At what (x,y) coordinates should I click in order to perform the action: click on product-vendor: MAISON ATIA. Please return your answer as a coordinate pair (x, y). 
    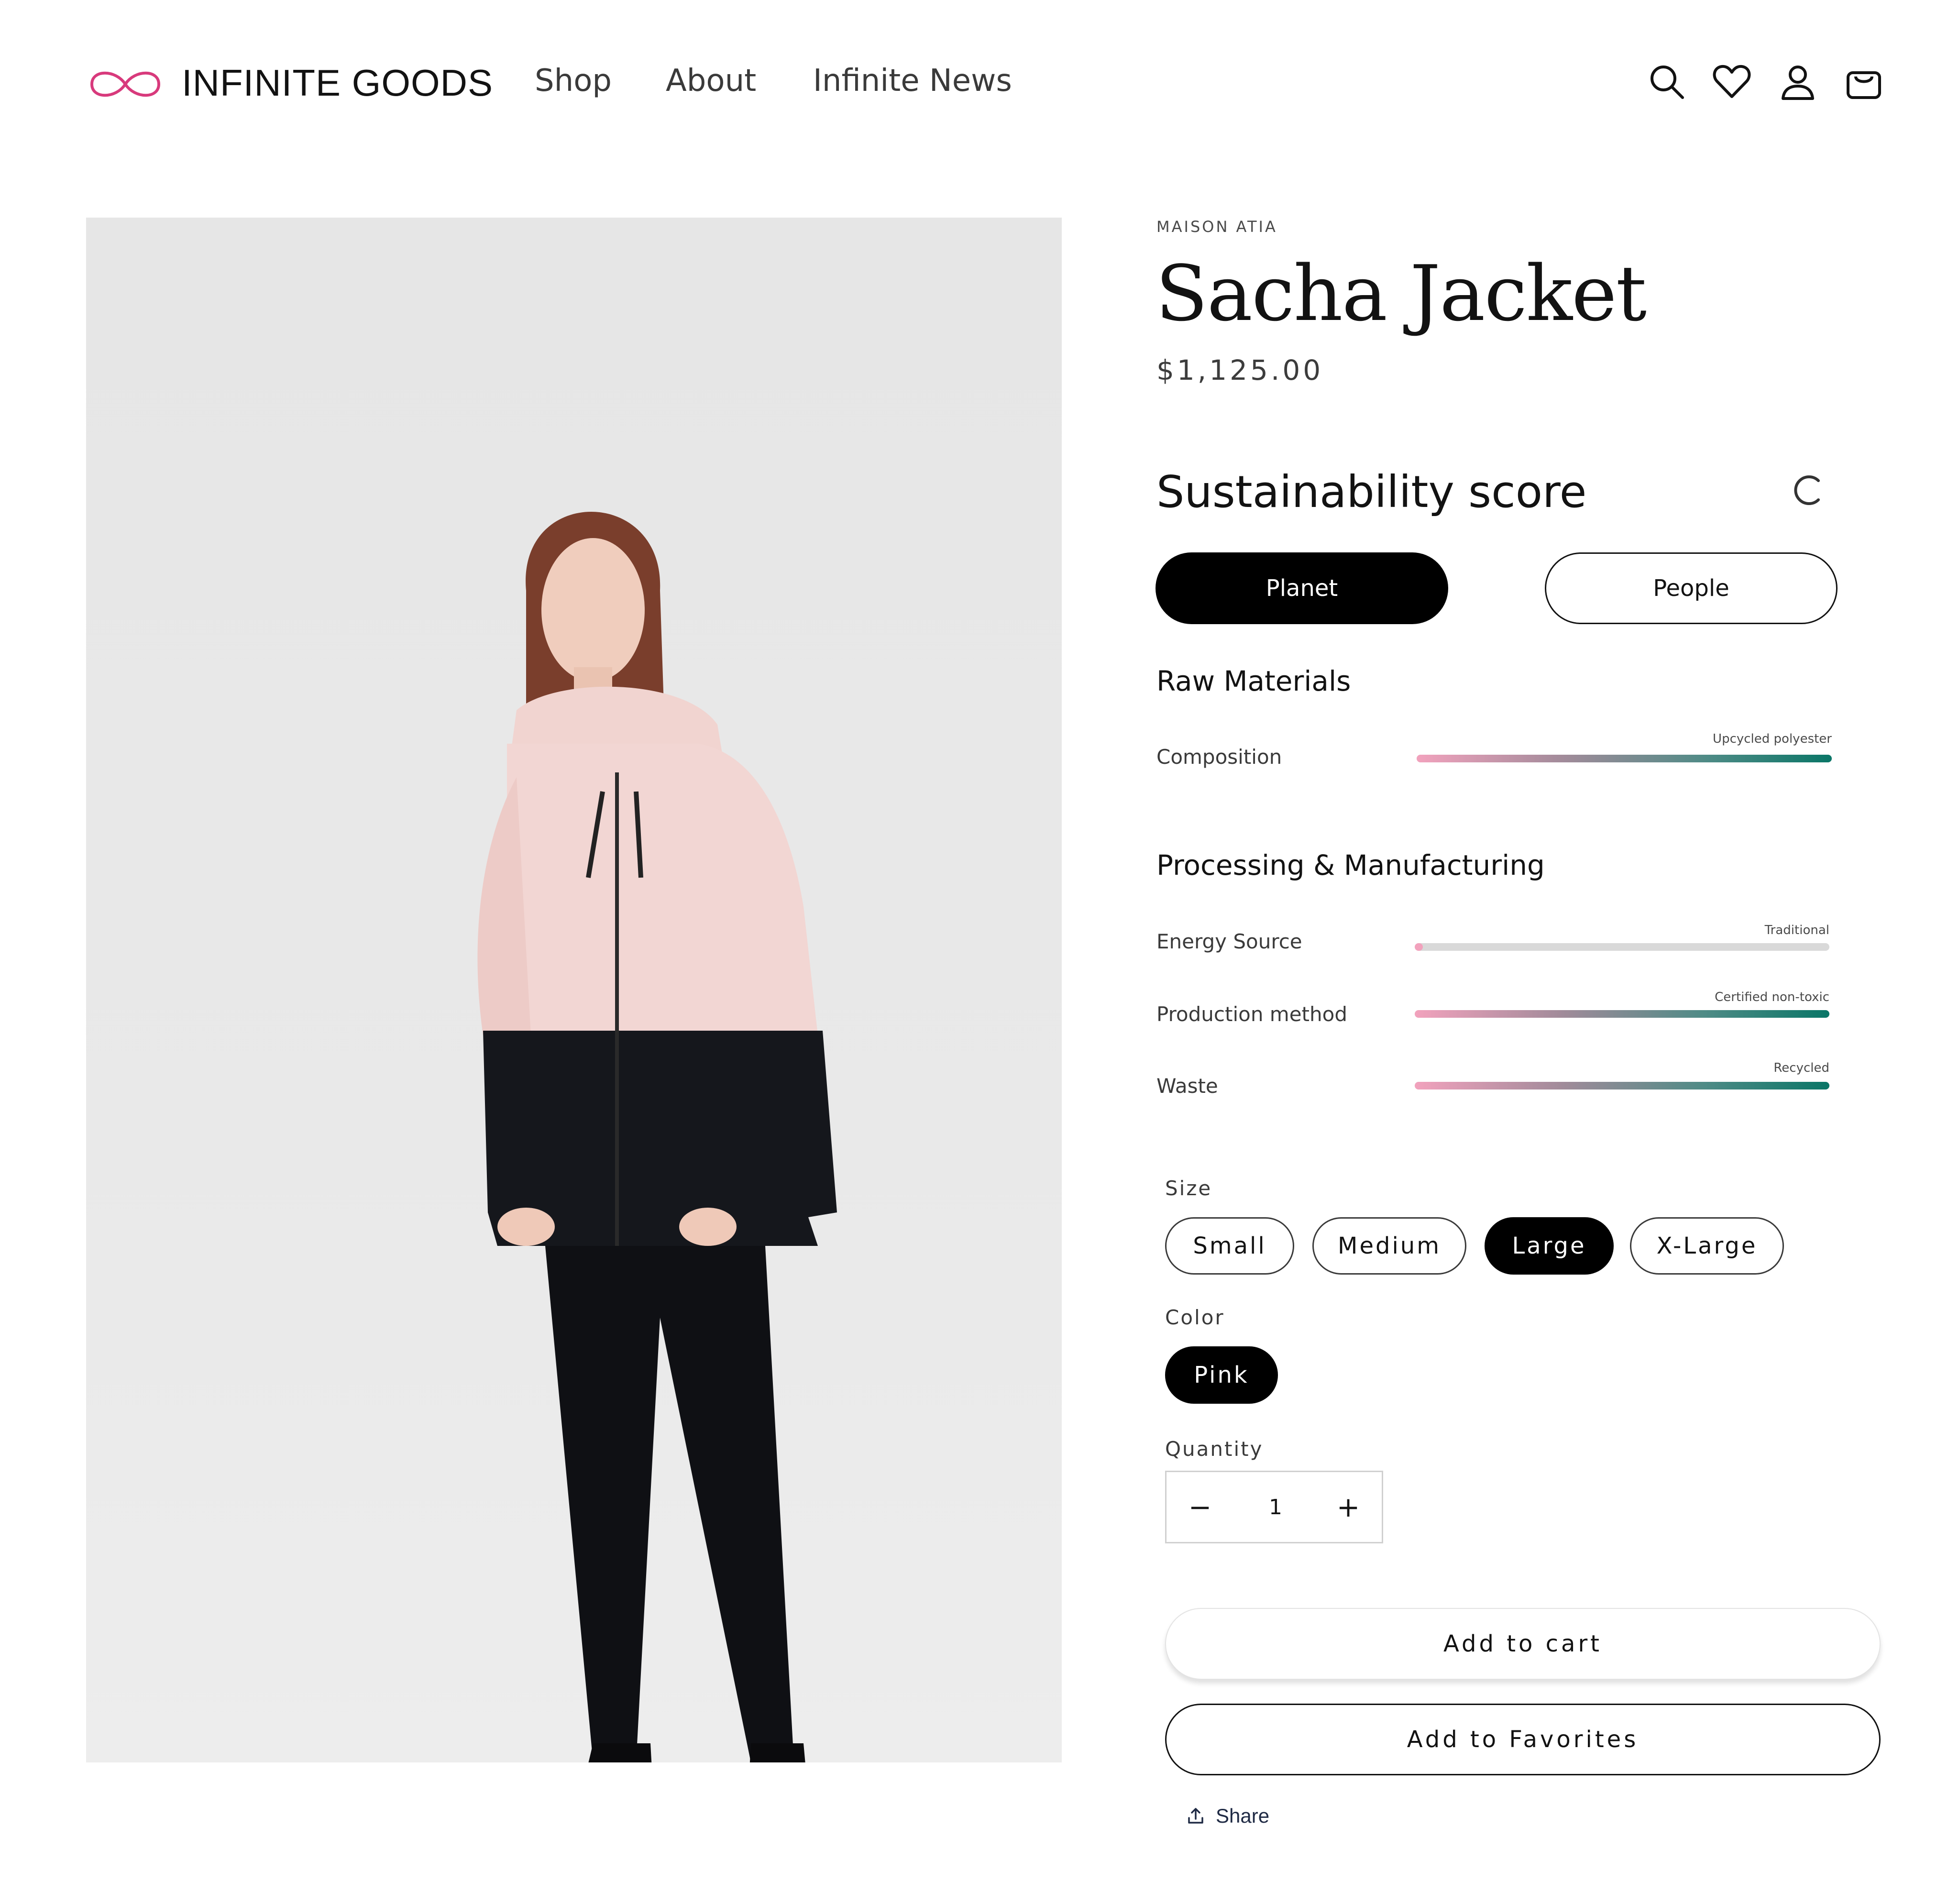
    Looking at the image, I should click on (1216, 227).